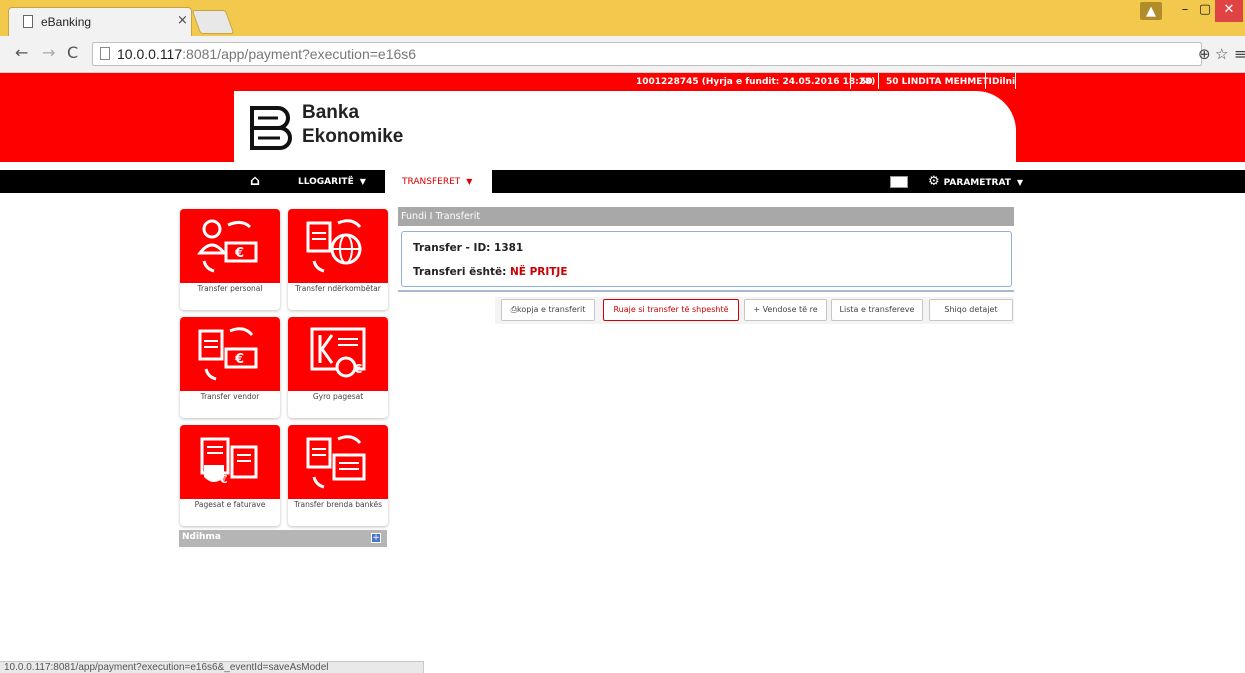  I want to click on tab-close-icon: ×, so click(182, 20).